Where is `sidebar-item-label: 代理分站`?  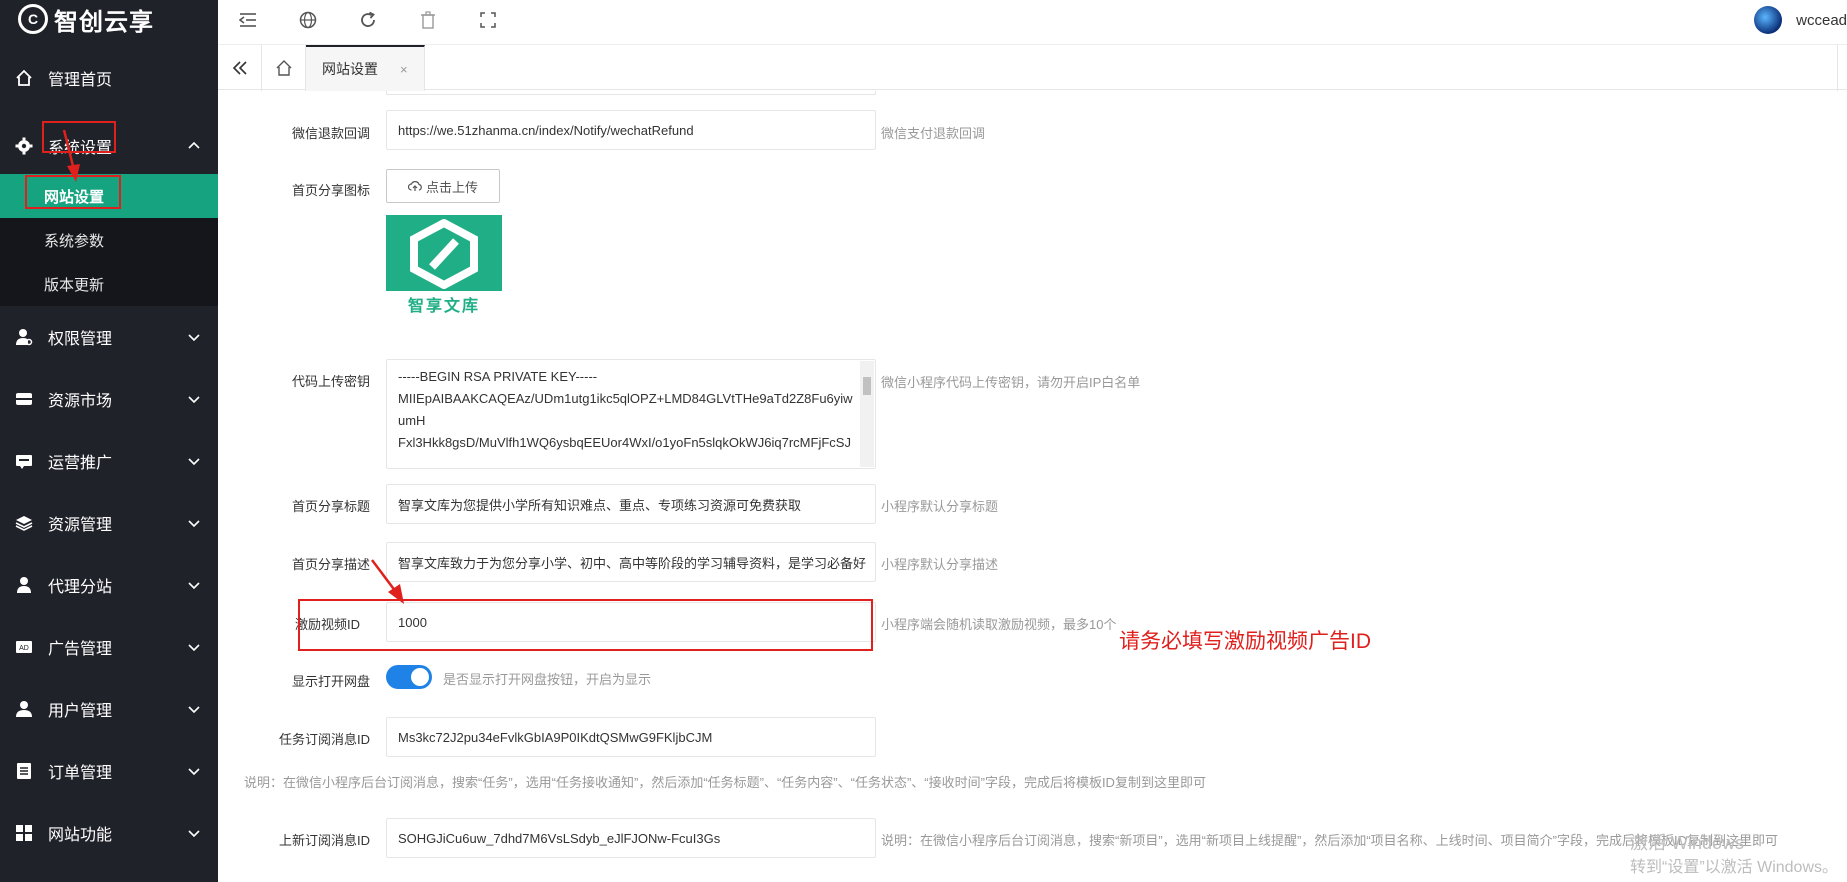
sidebar-item-label: 代理分站 is located at coordinates (80, 587).